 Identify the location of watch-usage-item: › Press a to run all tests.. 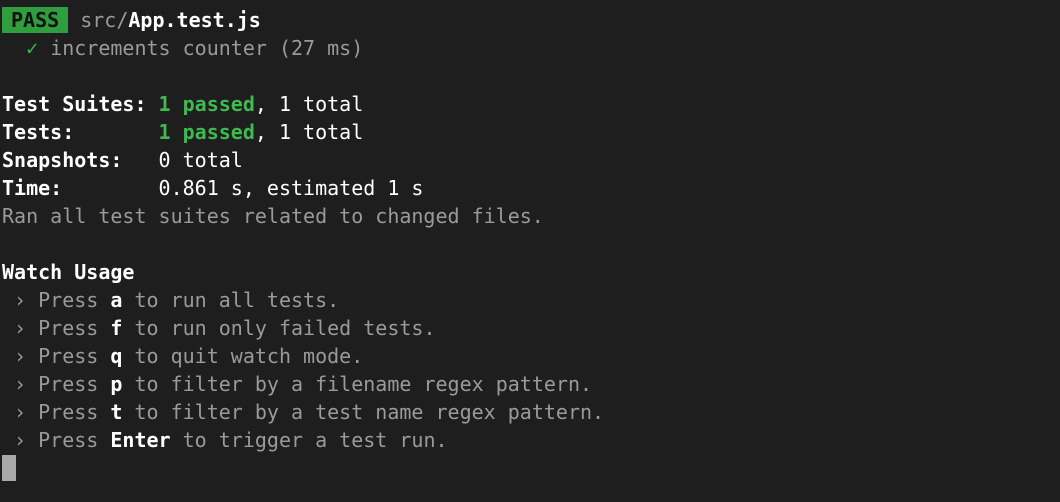
(170, 300).